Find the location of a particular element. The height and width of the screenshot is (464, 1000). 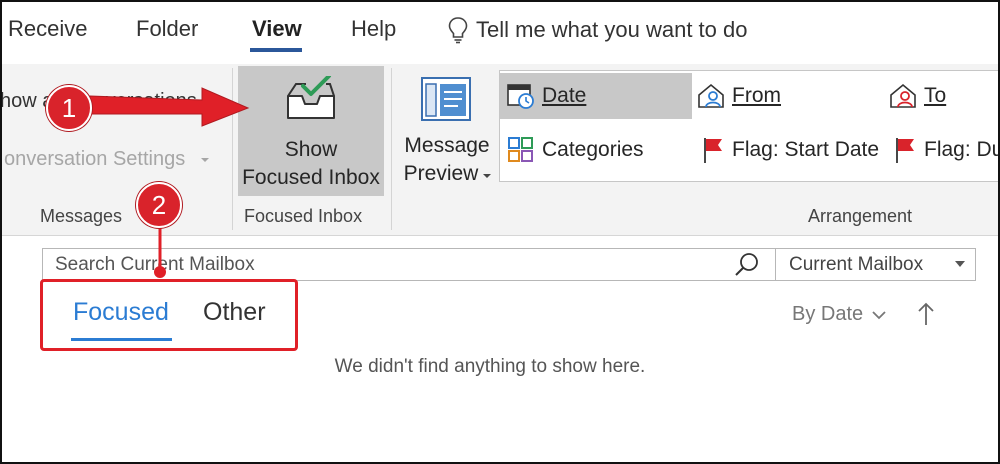

lightbulb-icon is located at coordinates (458, 30).